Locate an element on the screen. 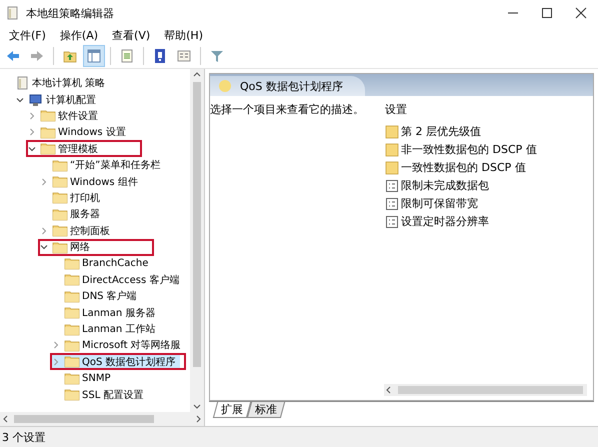 Image resolution: width=598 pixels, height=447 pixels. tree-item: Microsoft 对等网络服 is located at coordinates (117, 345).